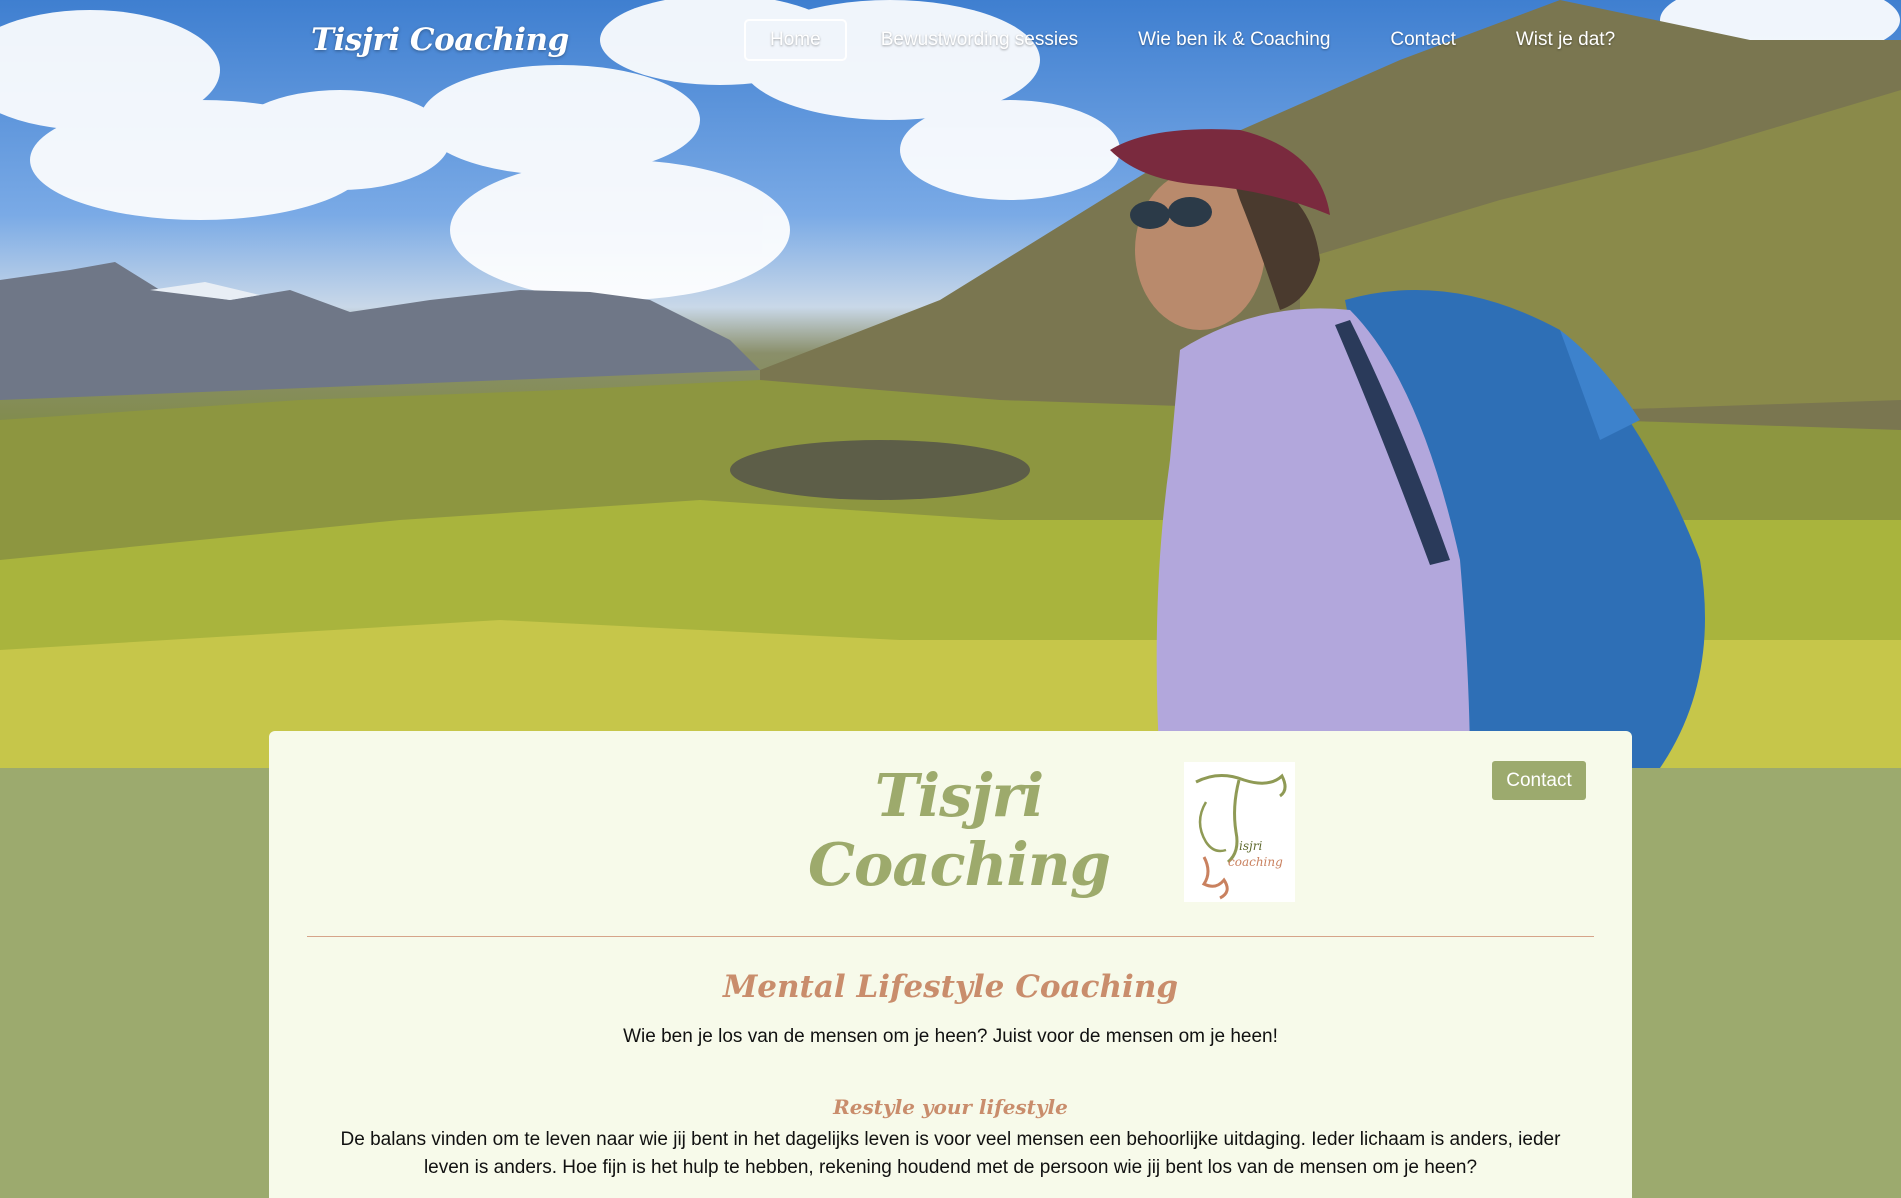 The width and height of the screenshot is (1901, 1198). What do you see at coordinates (1241, 836) in the screenshot?
I see `tisjri-logo-icon: isjri coaching` at bounding box center [1241, 836].